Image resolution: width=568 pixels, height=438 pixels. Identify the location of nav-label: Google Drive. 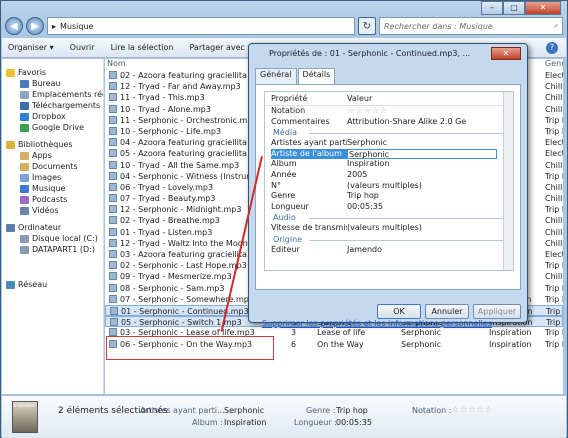
(58, 127).